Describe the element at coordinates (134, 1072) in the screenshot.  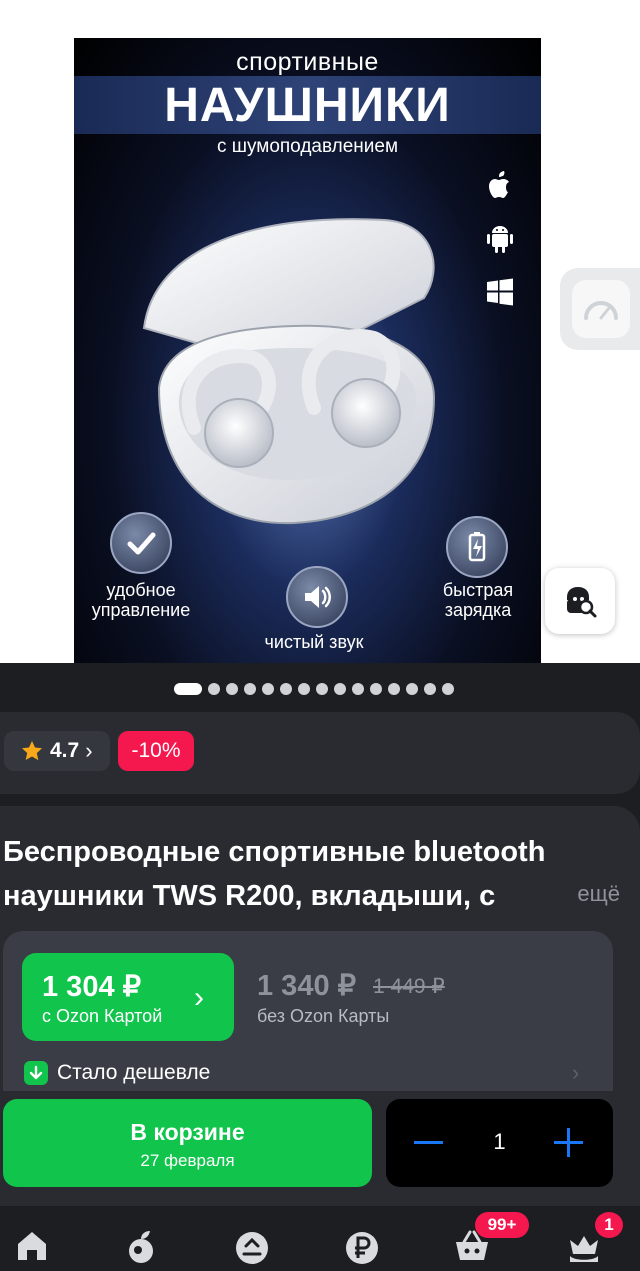
I see `price-drop-label: Стало дешевле` at that location.